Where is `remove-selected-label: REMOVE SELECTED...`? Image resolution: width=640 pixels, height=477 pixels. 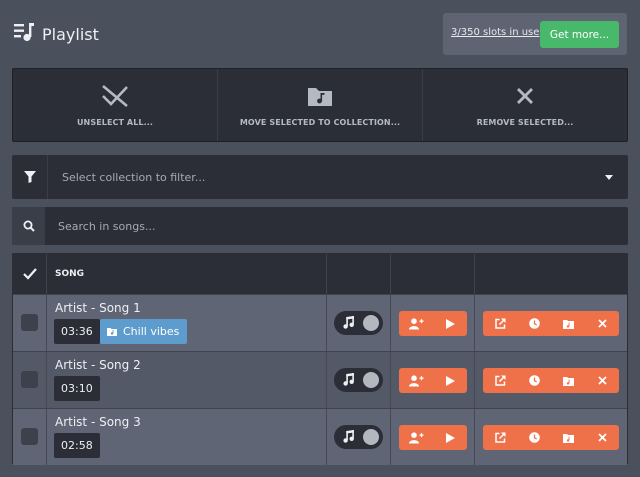 remove-selected-label: REMOVE SELECTED... is located at coordinates (525, 122).